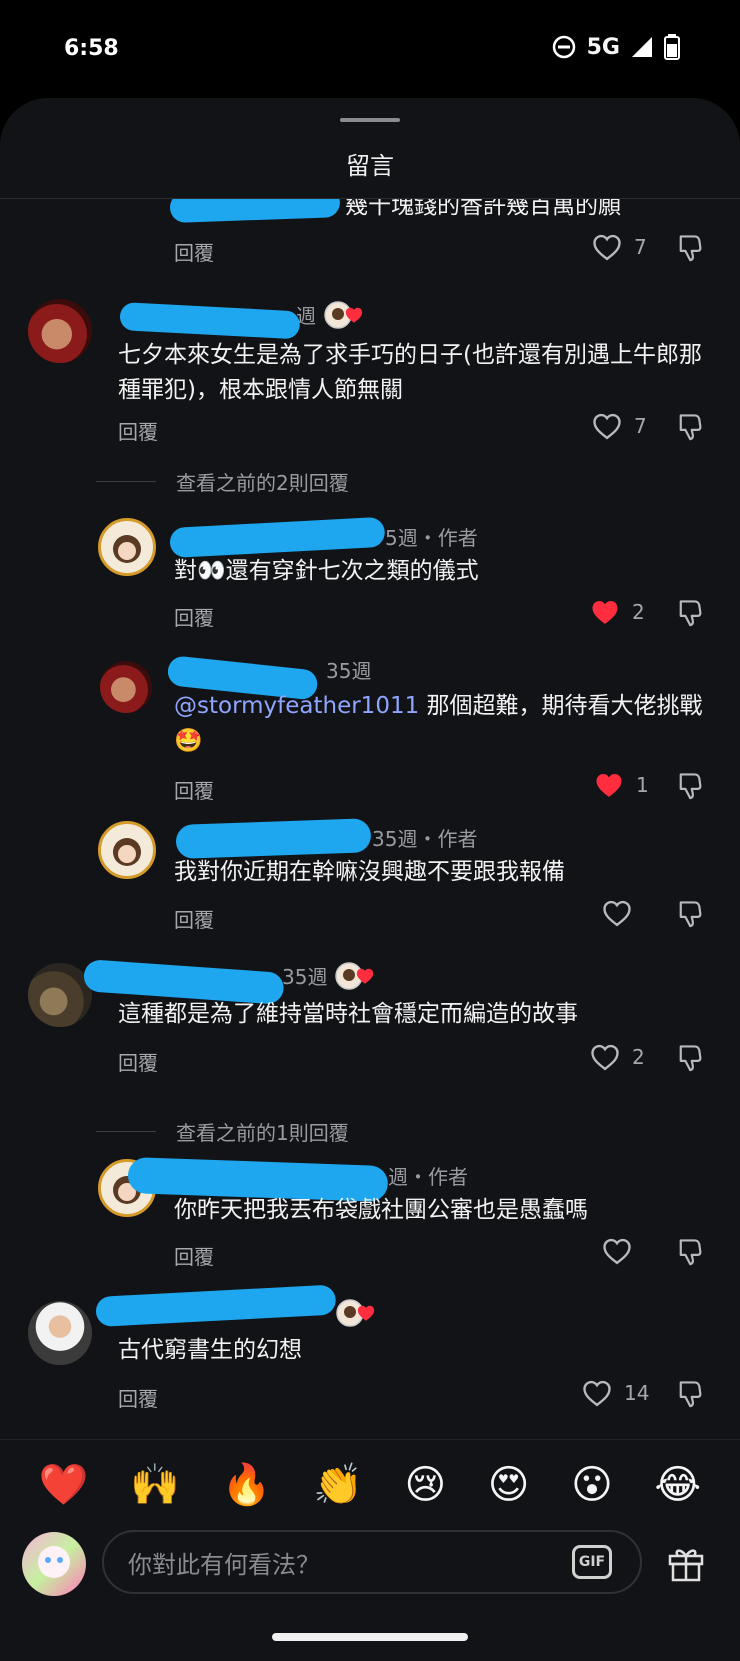 The height and width of the screenshot is (1661, 740). I want to click on comment-item: 35週 這種都是為了維持當時社會穩定而編造的故事 回覆 2, so click(370, 1020).